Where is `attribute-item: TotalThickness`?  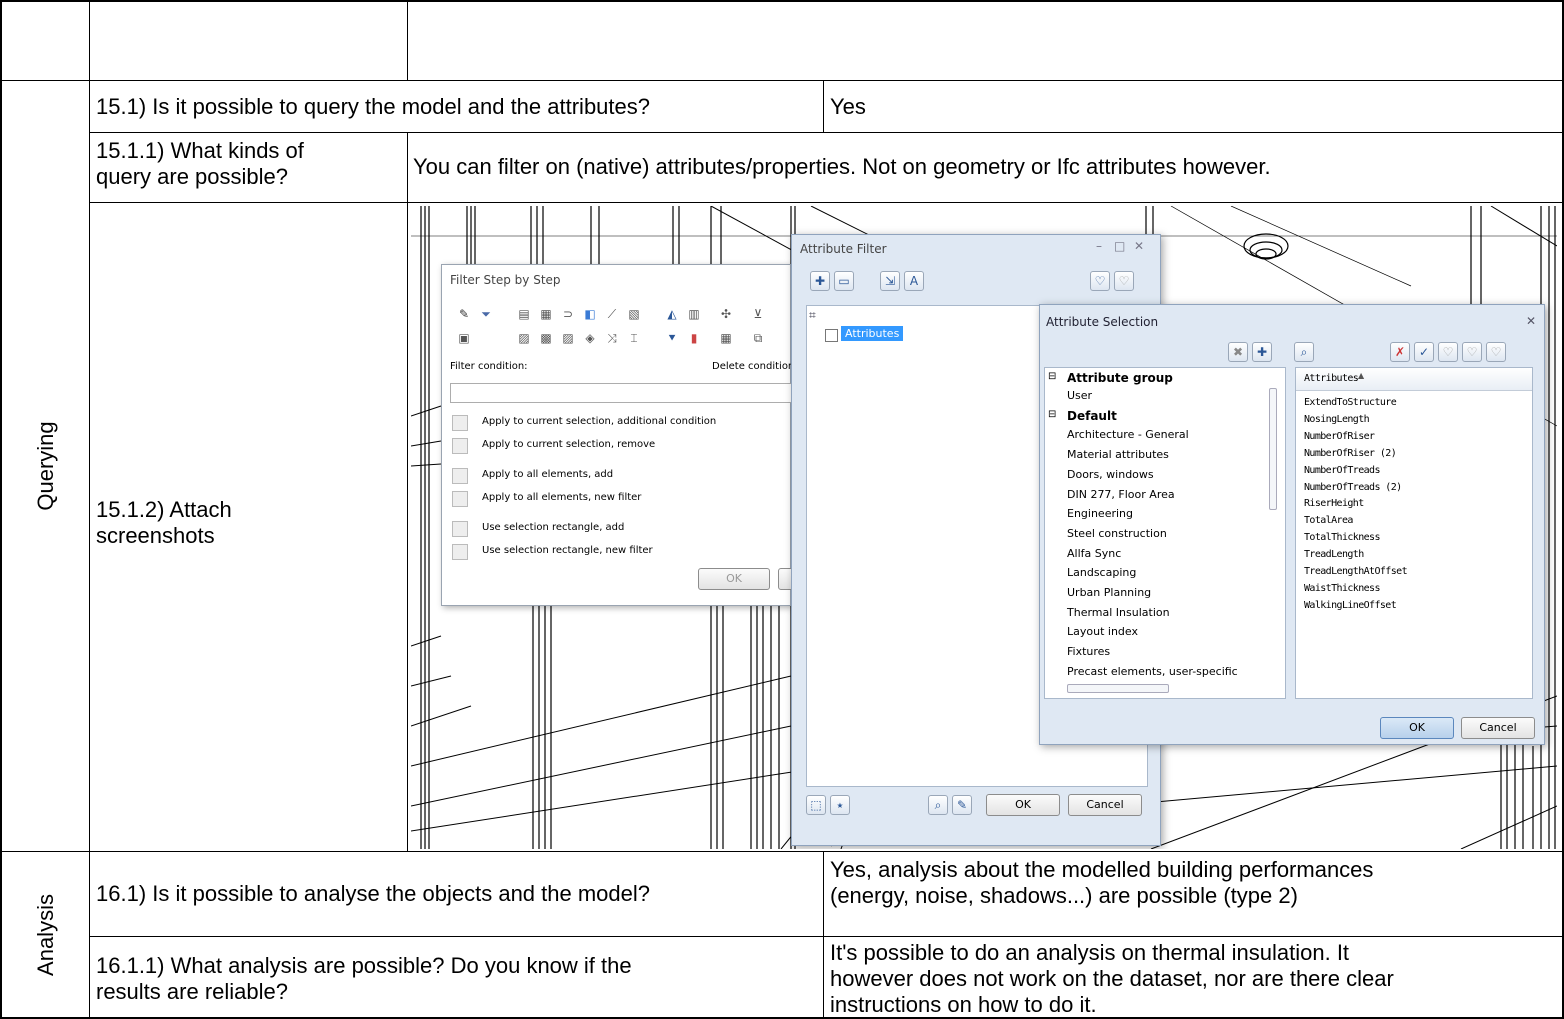 attribute-item: TotalThickness is located at coordinates (1342, 537).